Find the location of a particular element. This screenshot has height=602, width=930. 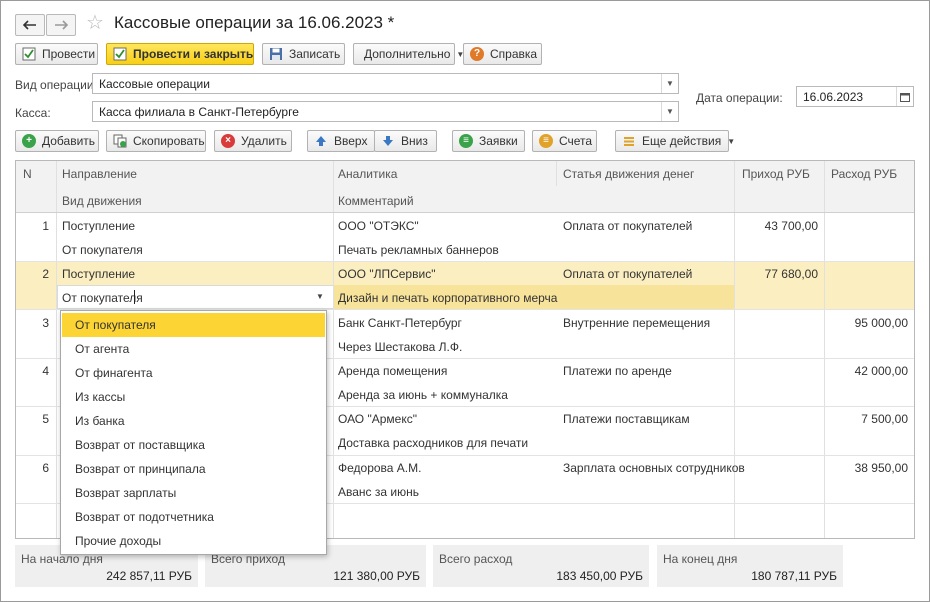

row-4-expense: 42 000,00 is located at coordinates (867, 371).